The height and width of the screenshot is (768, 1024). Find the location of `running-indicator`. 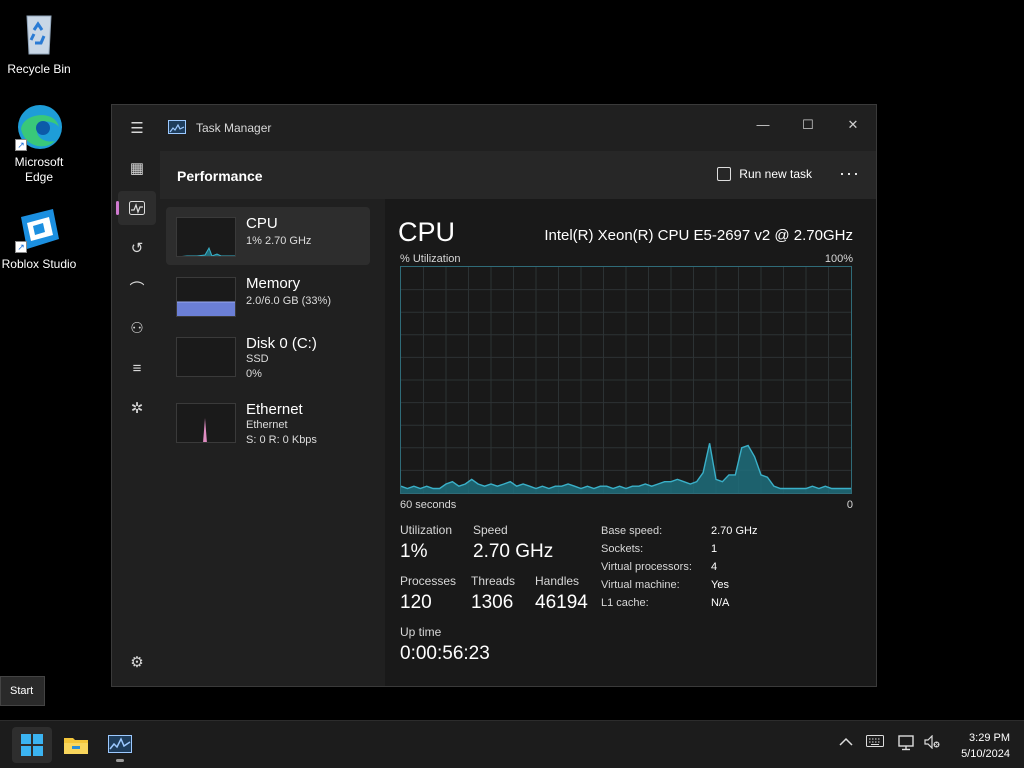

running-indicator is located at coordinates (120, 760).